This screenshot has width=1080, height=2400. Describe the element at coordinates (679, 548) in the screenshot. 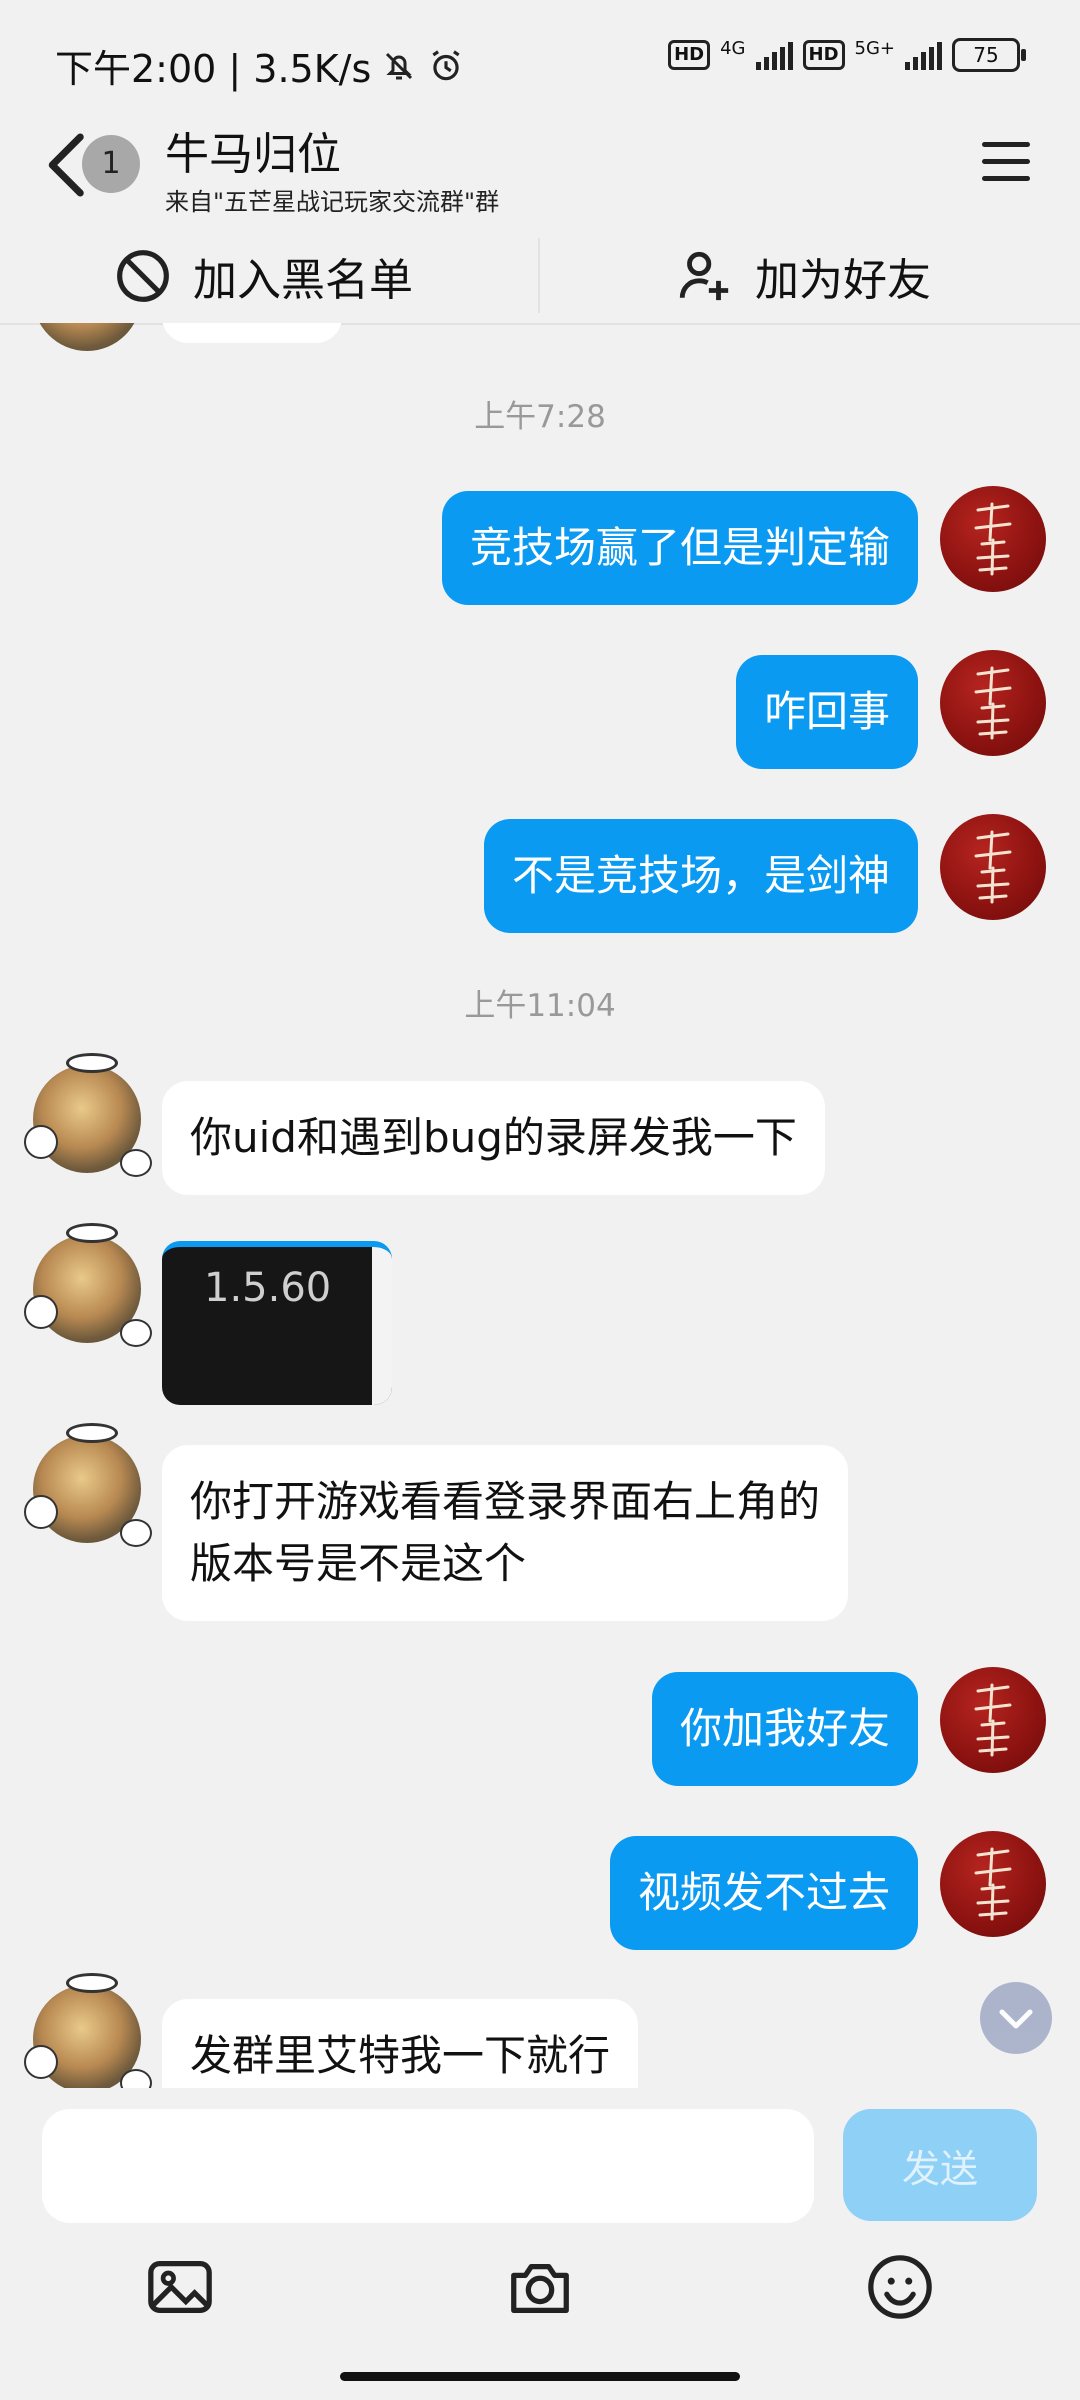

I see `my-message-bubble: 竞技场赢了但是判定输` at that location.